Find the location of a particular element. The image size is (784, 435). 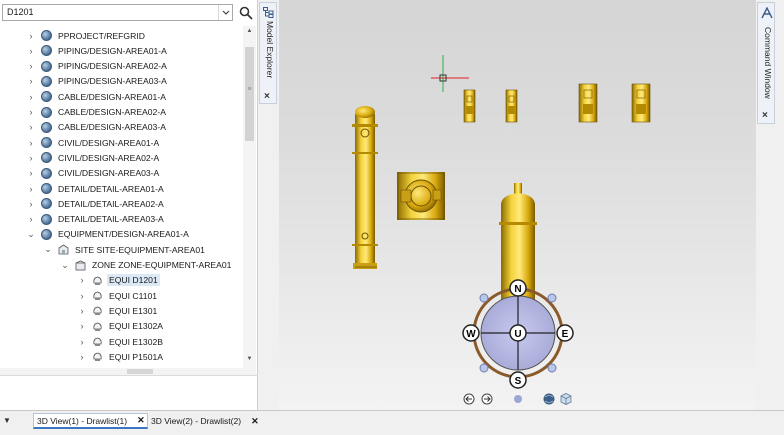

tree-item: › EQUI P1501A is located at coordinates (121, 356).